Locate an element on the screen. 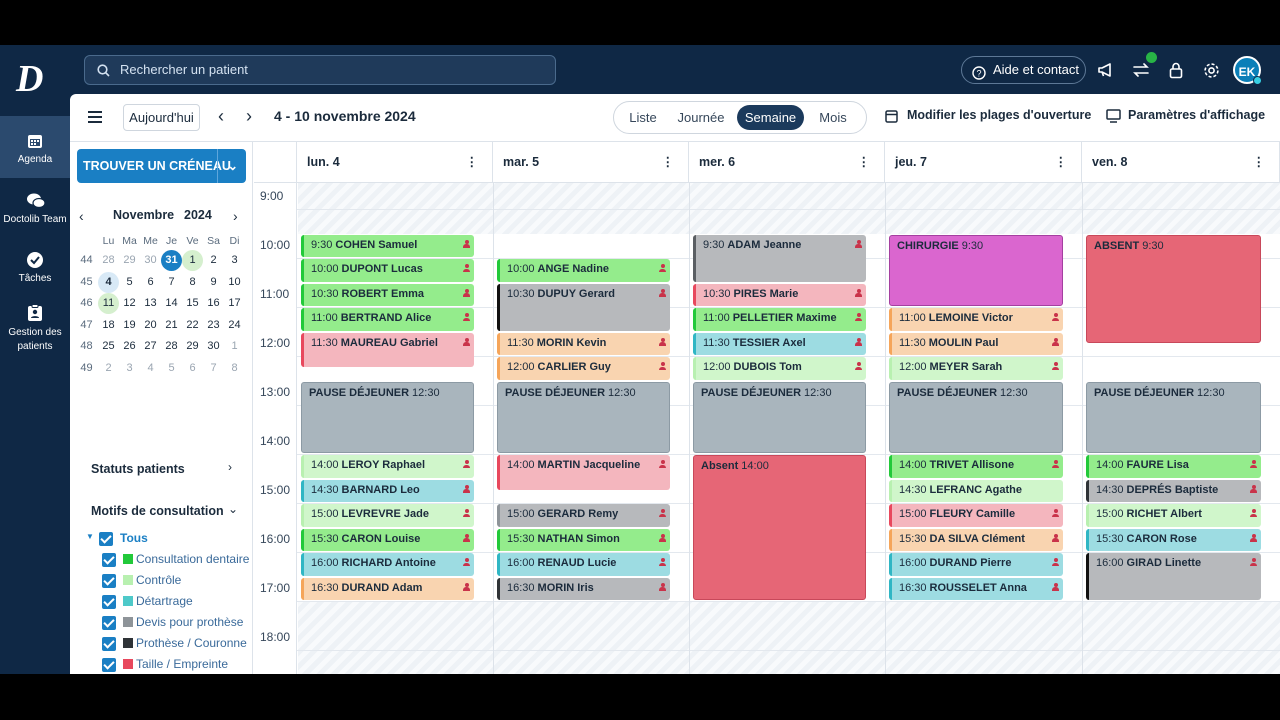  appointment-card: 14:30 LEFRANC Agathe is located at coordinates (976, 490).